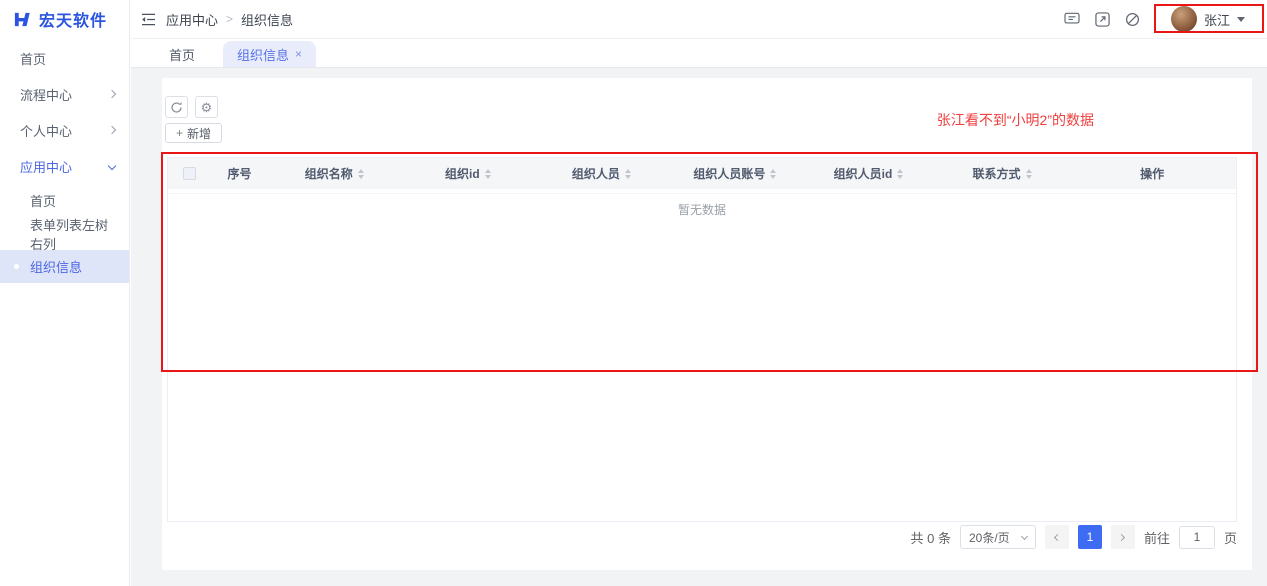 Image resolution: width=1267 pixels, height=586 pixels. I want to click on page-size-select: 20条/页, so click(997, 537).